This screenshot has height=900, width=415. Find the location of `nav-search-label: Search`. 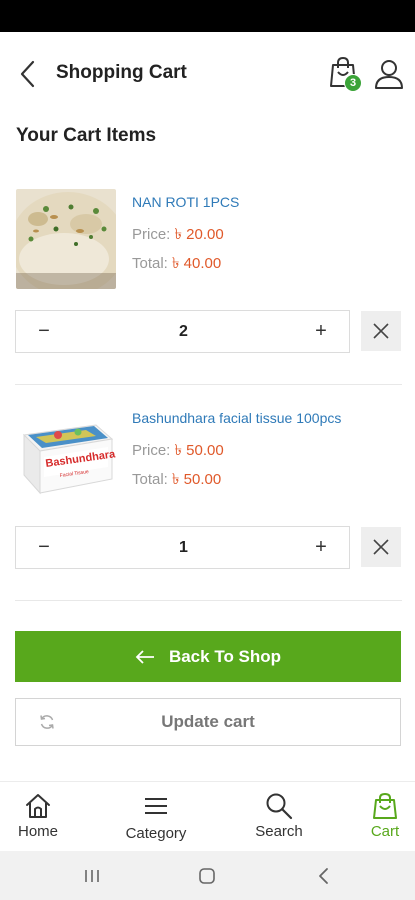

nav-search-label: Search is located at coordinates (279, 831).